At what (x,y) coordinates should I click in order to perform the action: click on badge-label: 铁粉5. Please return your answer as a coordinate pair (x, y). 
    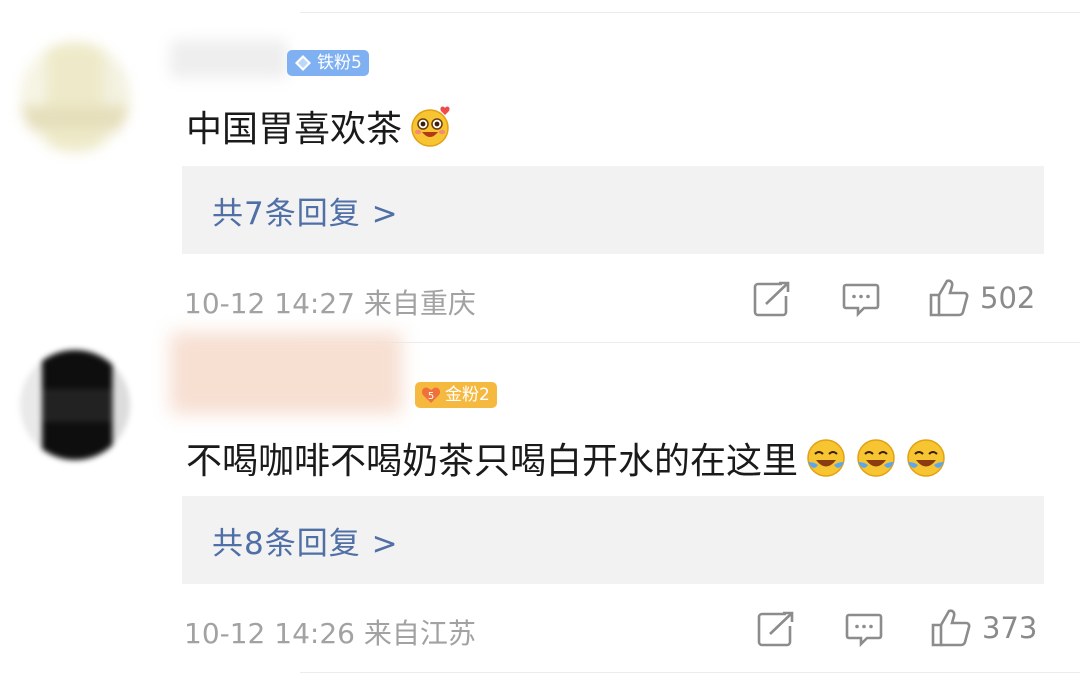
    Looking at the image, I should click on (339, 63).